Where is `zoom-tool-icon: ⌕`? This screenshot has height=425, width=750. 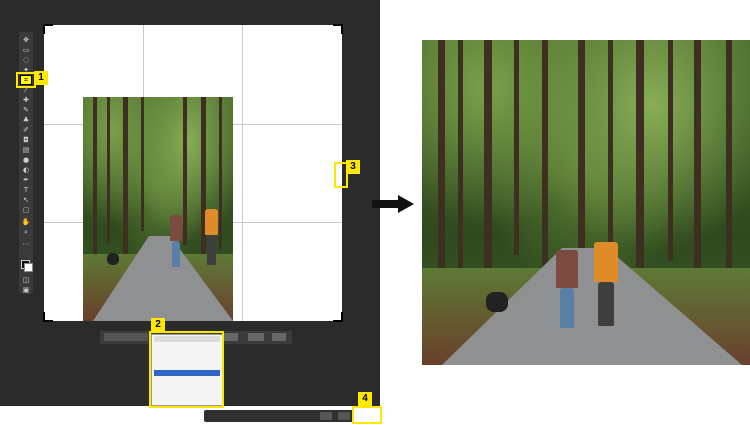
zoom-tool-icon: ⌕ is located at coordinates (26, 232).